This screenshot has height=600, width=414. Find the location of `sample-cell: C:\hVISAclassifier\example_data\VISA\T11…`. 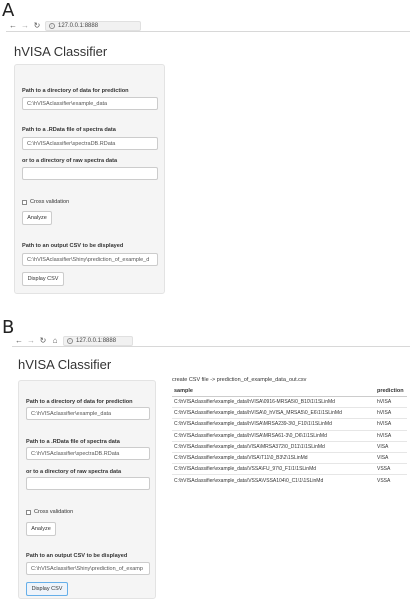

sample-cell: C:\hVISAclassifier\example_data\VISA\T11… is located at coordinates (273, 457).